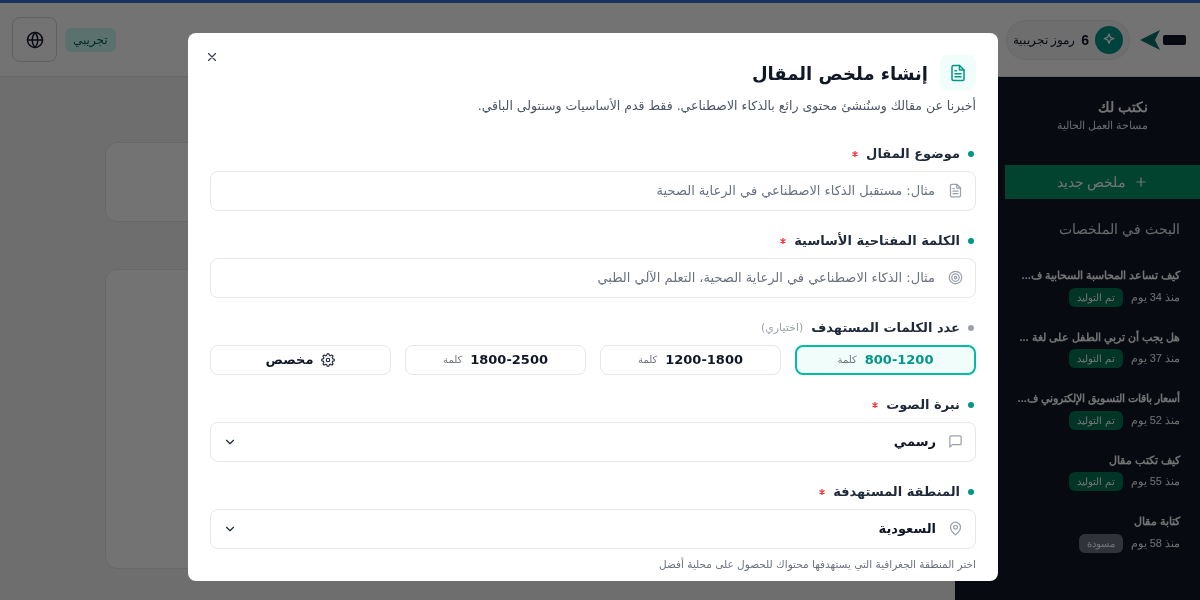 Image resolution: width=1200 pixels, height=600 pixels. I want to click on item-time: منذ 34 يوم, so click(1155, 297).